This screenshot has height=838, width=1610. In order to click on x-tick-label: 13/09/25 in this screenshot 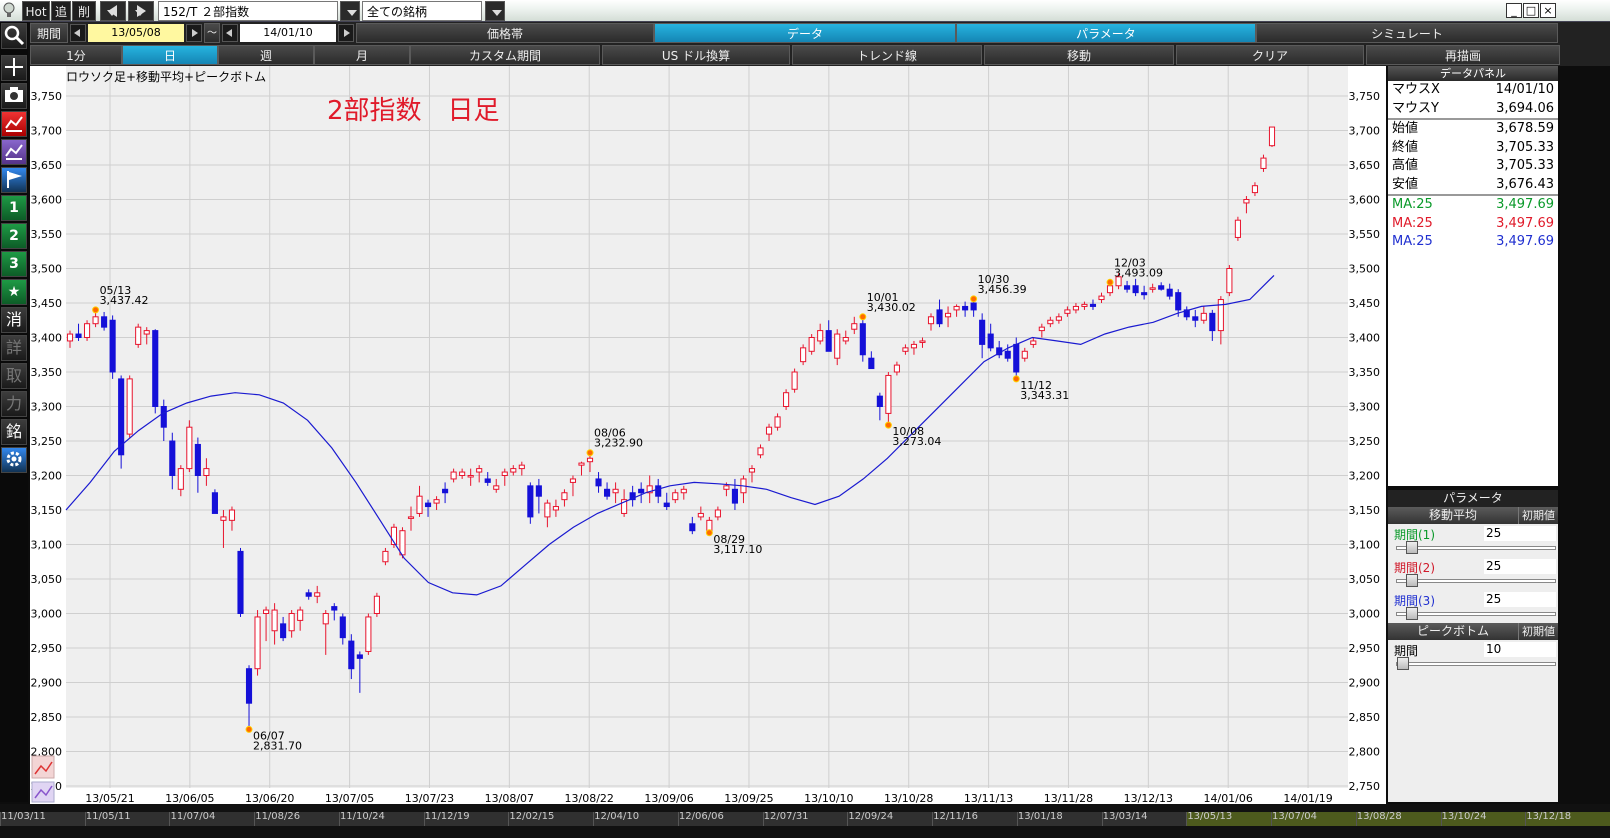, I will do `click(748, 798)`.